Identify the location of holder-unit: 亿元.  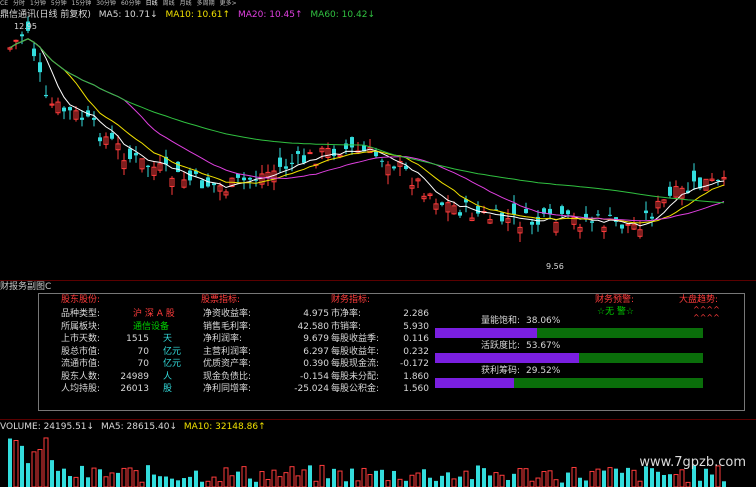
(172, 364).